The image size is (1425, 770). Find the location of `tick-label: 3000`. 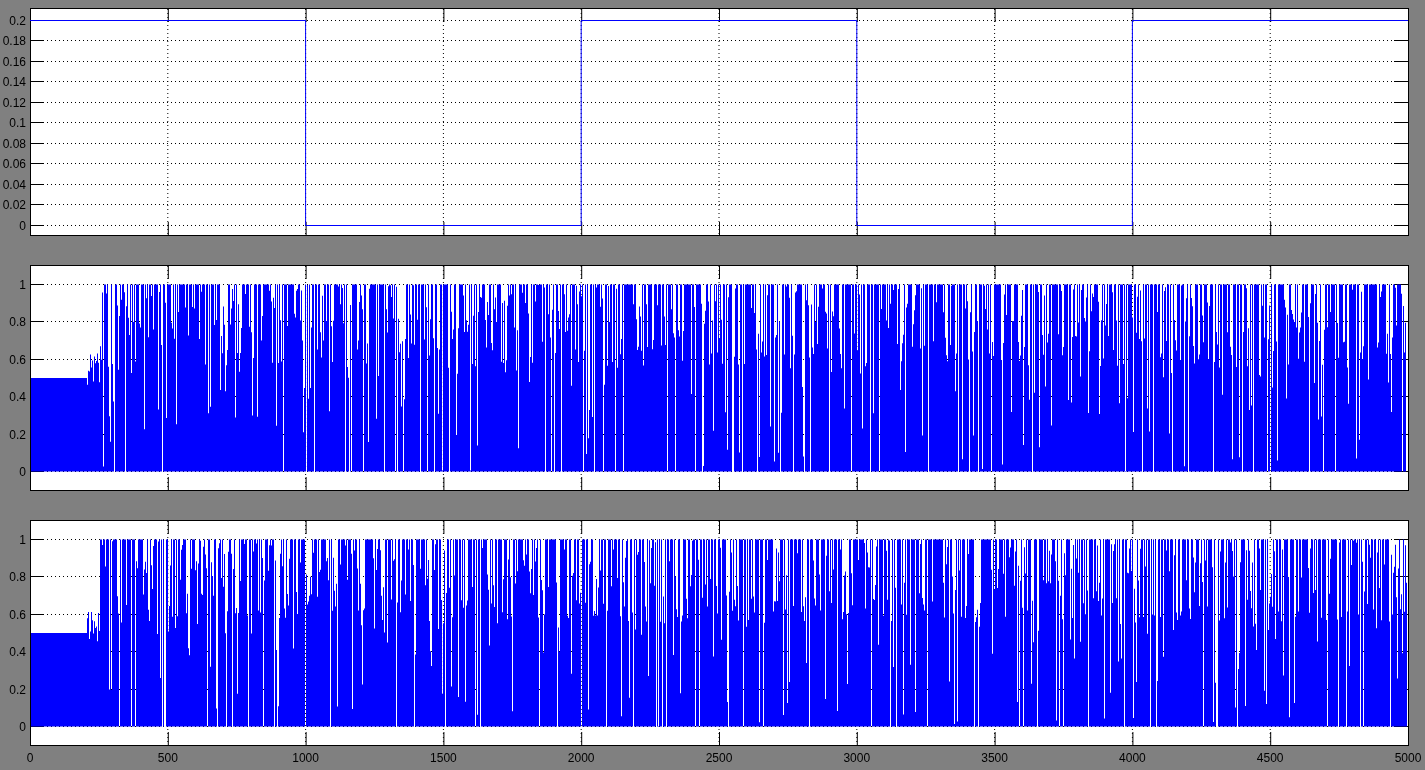

tick-label: 3000 is located at coordinates (857, 758).